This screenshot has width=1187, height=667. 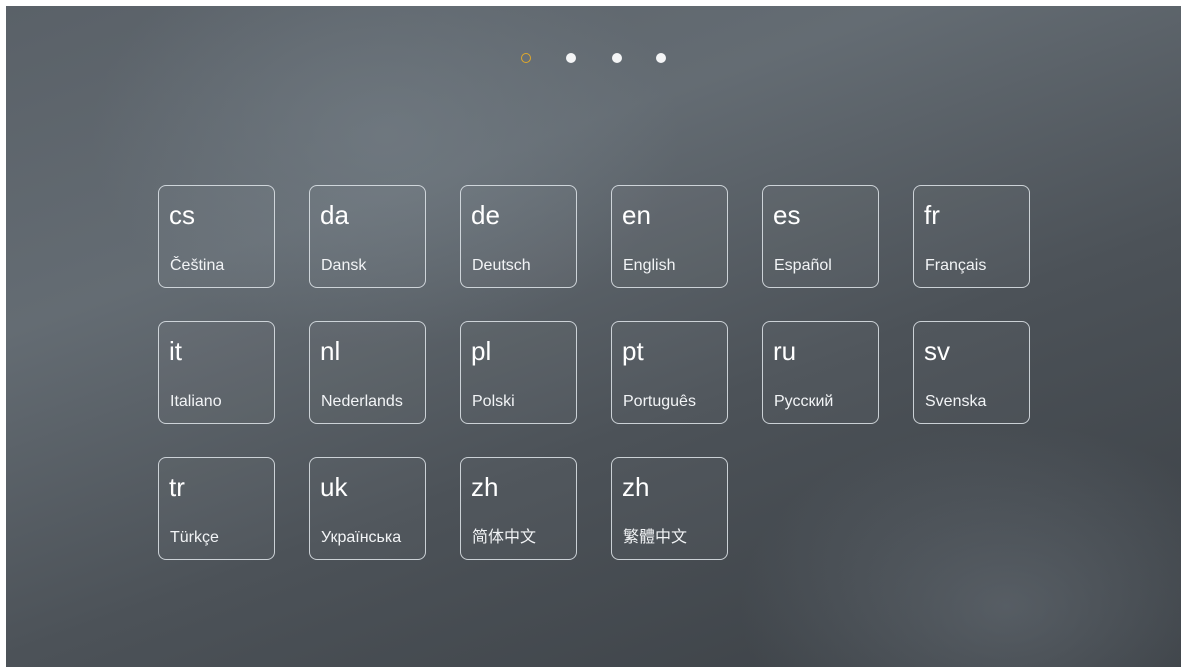 What do you see at coordinates (344, 265) in the screenshot?
I see `language-name: Dansk` at bounding box center [344, 265].